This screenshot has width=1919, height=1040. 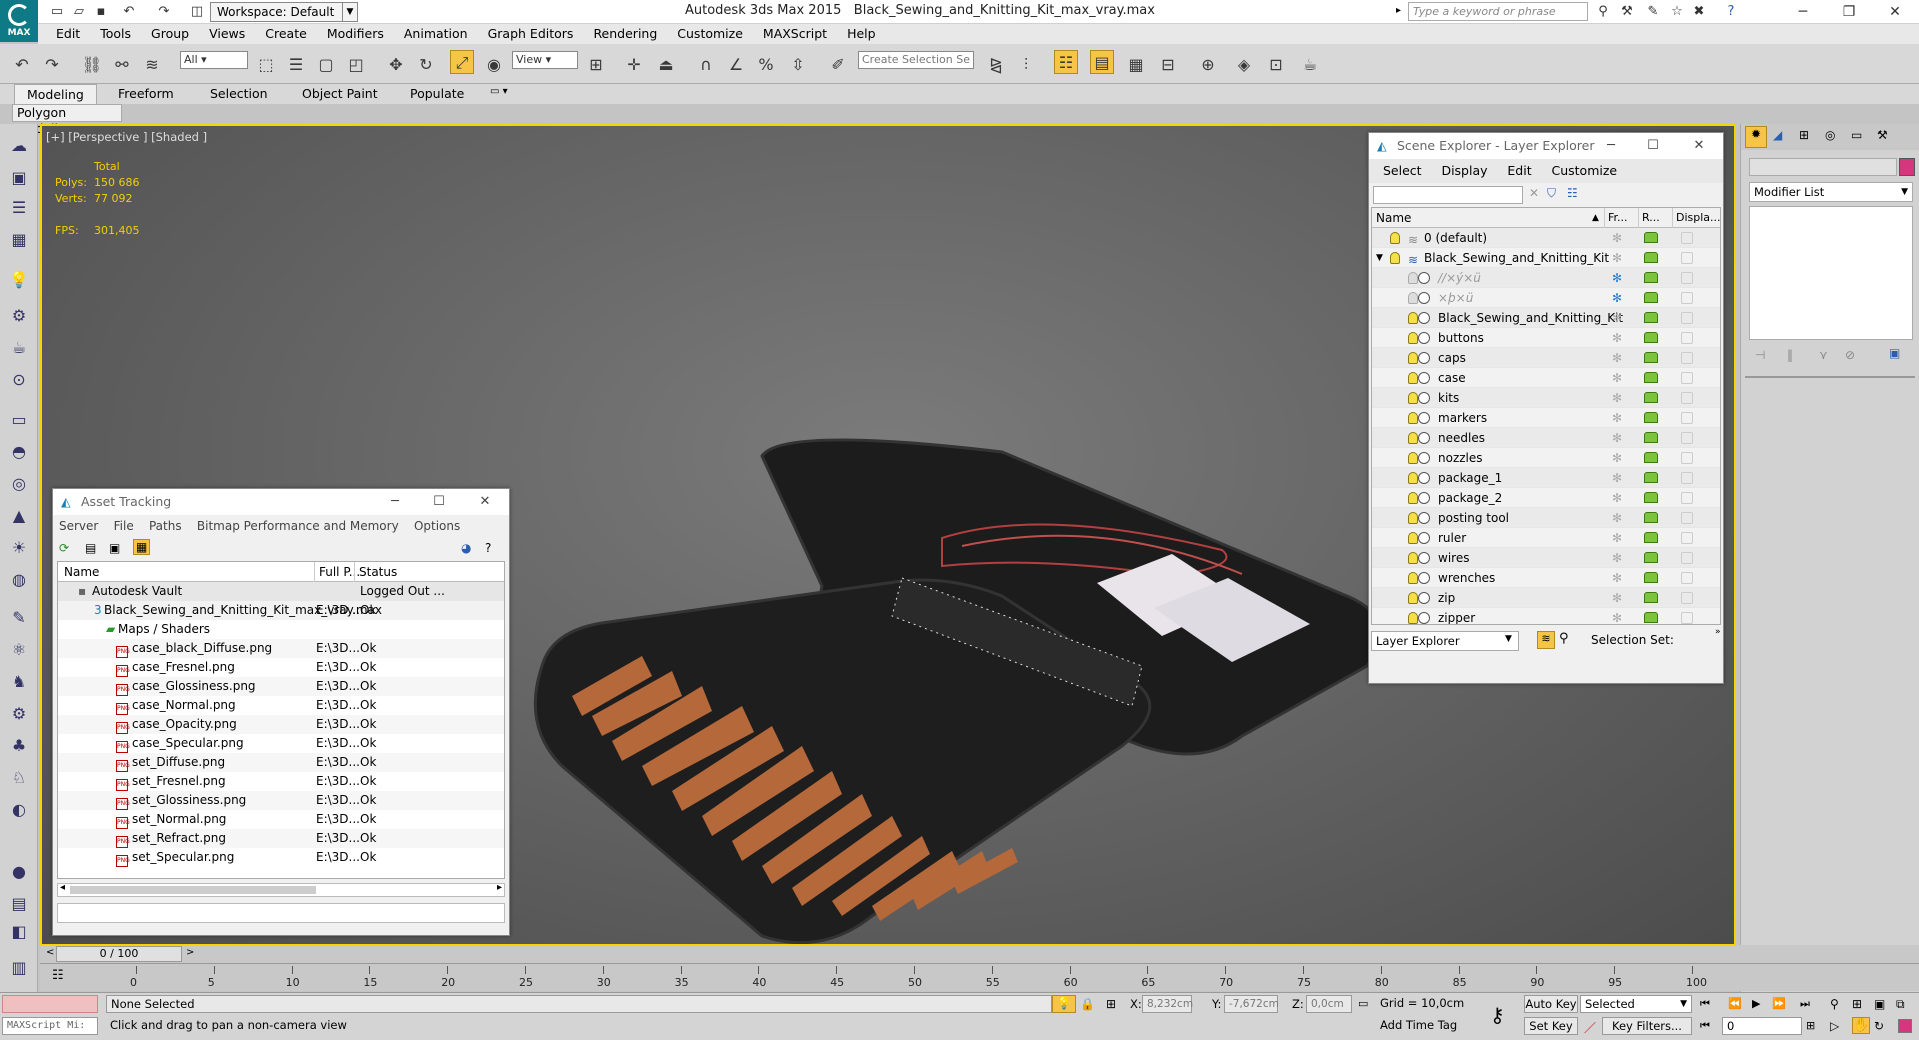 What do you see at coordinates (19, 420) in the screenshot?
I see `box-icon: ▭` at bounding box center [19, 420].